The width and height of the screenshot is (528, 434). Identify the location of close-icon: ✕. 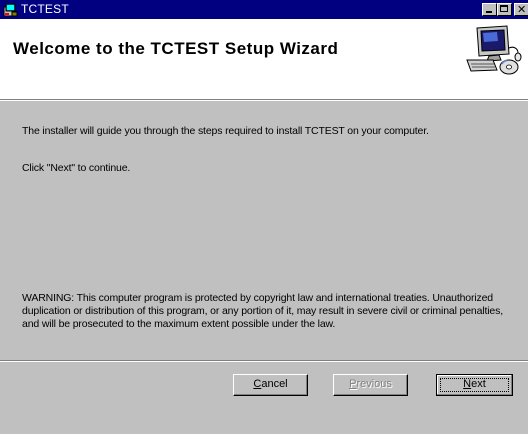
(522, 9).